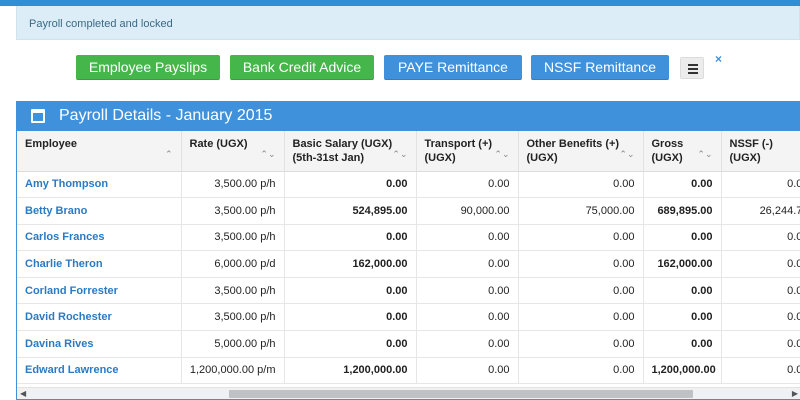 This screenshot has height=400, width=800. What do you see at coordinates (38, 116) in the screenshot?
I see `calendar-icon` at bounding box center [38, 116].